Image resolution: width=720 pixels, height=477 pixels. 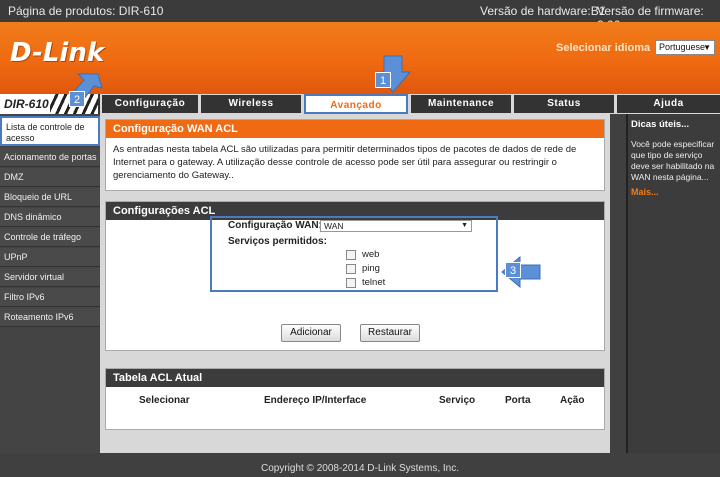 What do you see at coordinates (371, 268) in the screenshot?
I see `service-ping-label: ping` at bounding box center [371, 268].